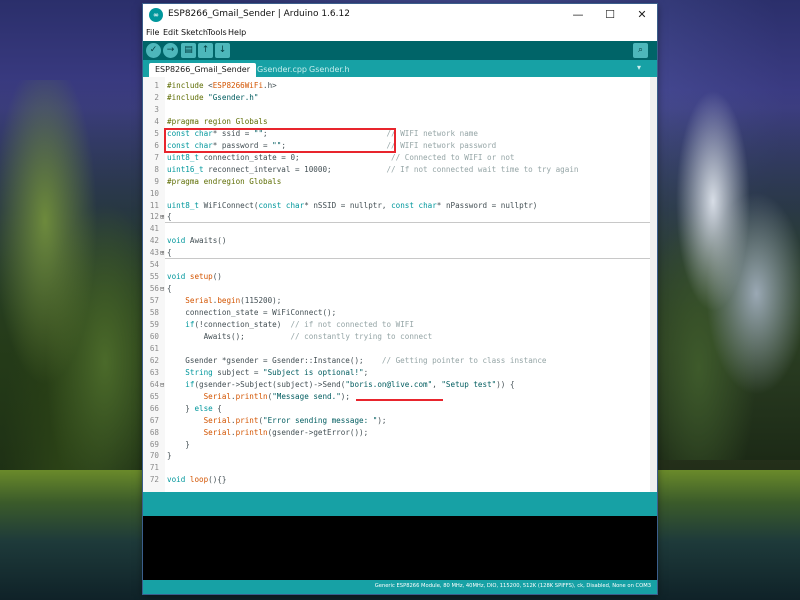 The width and height of the screenshot is (800, 600). Describe the element at coordinates (154, 265) in the screenshot. I see `line-number: 54` at that location.